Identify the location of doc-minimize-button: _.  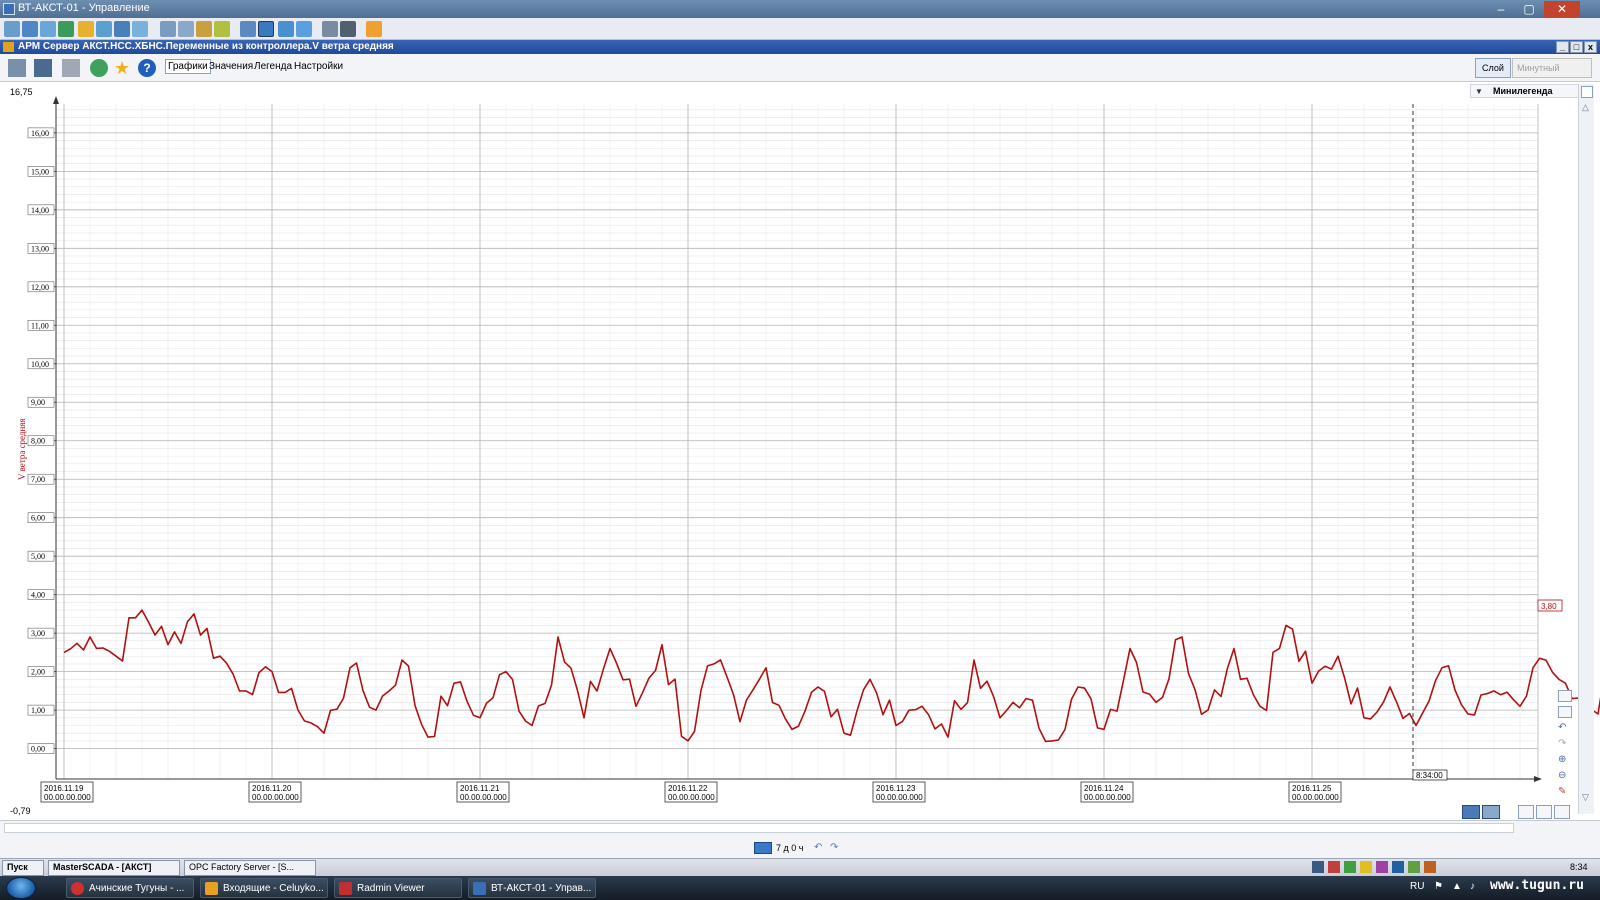
(1562, 47).